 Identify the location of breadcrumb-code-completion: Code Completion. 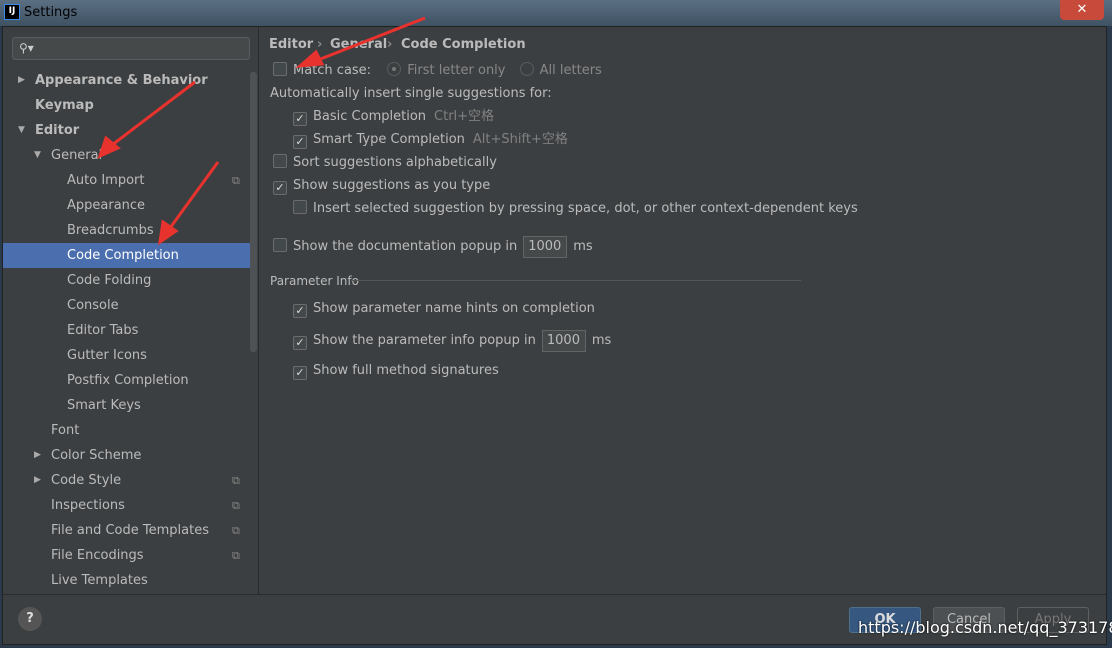
(463, 44).